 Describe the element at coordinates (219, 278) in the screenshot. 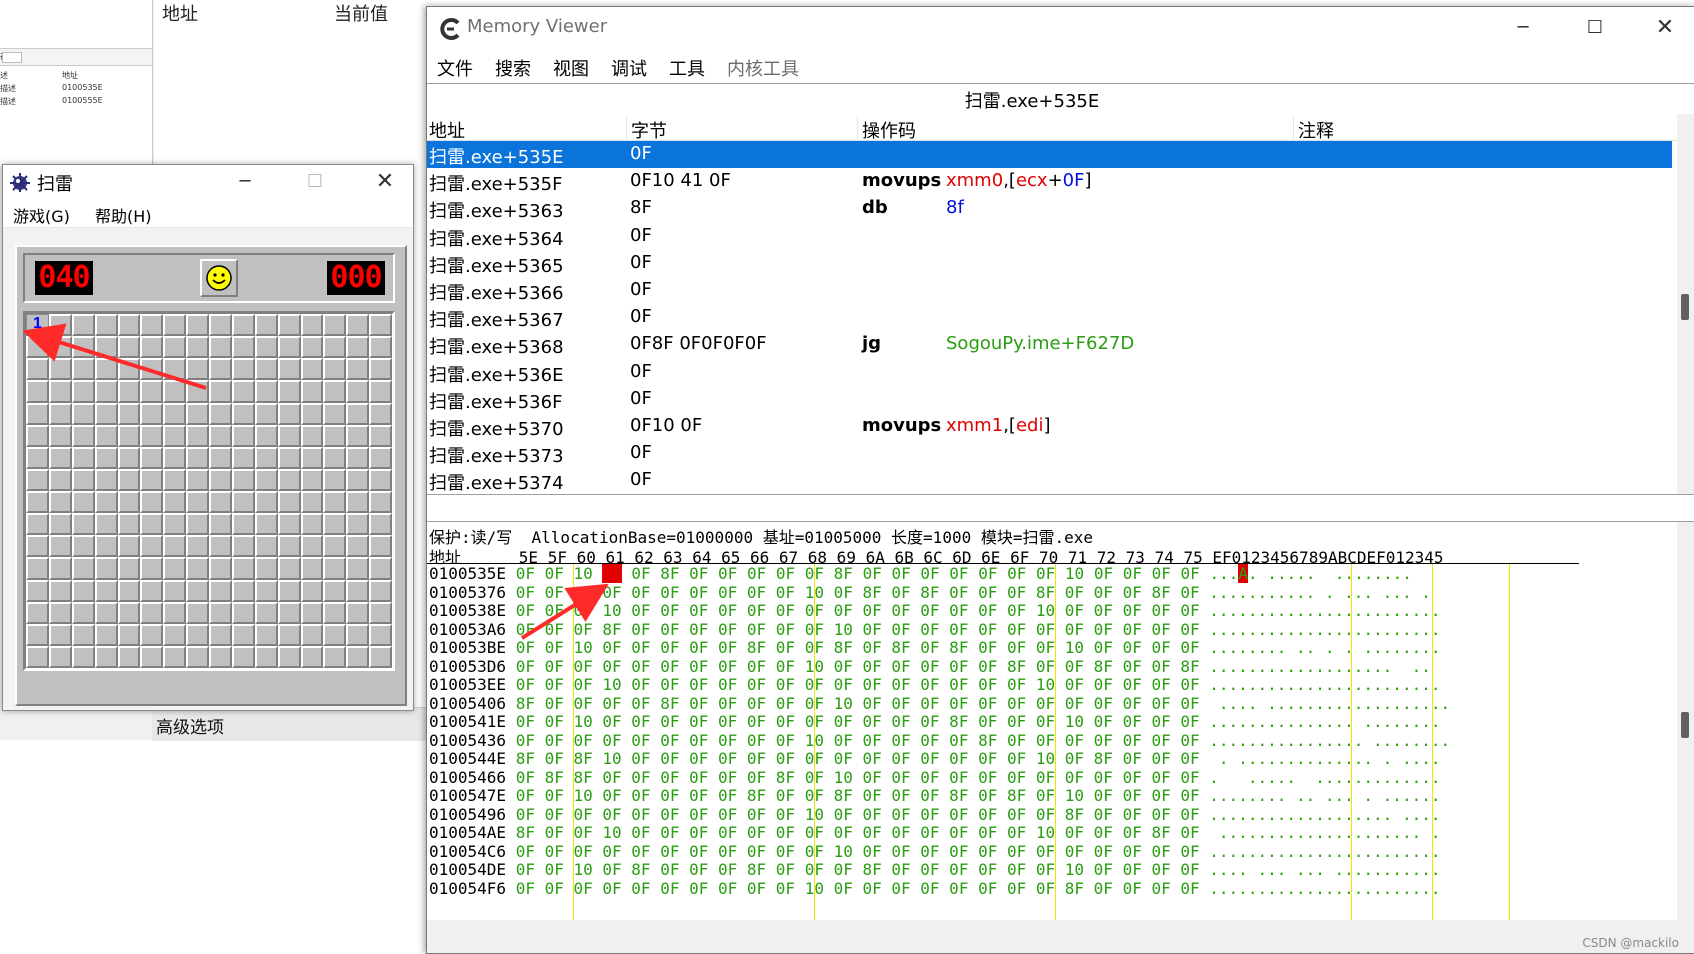

I see `smiley-face-button` at that location.